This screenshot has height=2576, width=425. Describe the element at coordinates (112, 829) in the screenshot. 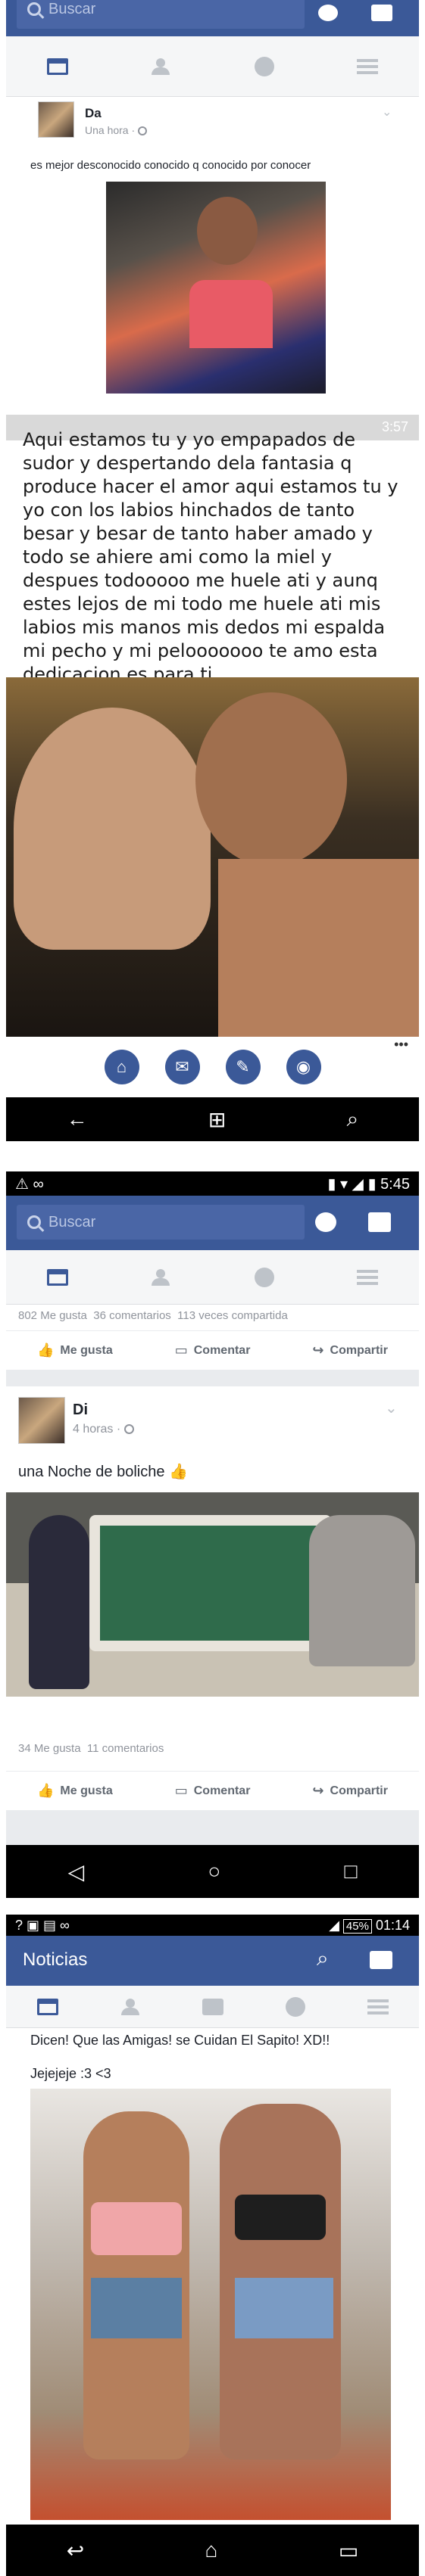

I see `photo-person-left` at that location.